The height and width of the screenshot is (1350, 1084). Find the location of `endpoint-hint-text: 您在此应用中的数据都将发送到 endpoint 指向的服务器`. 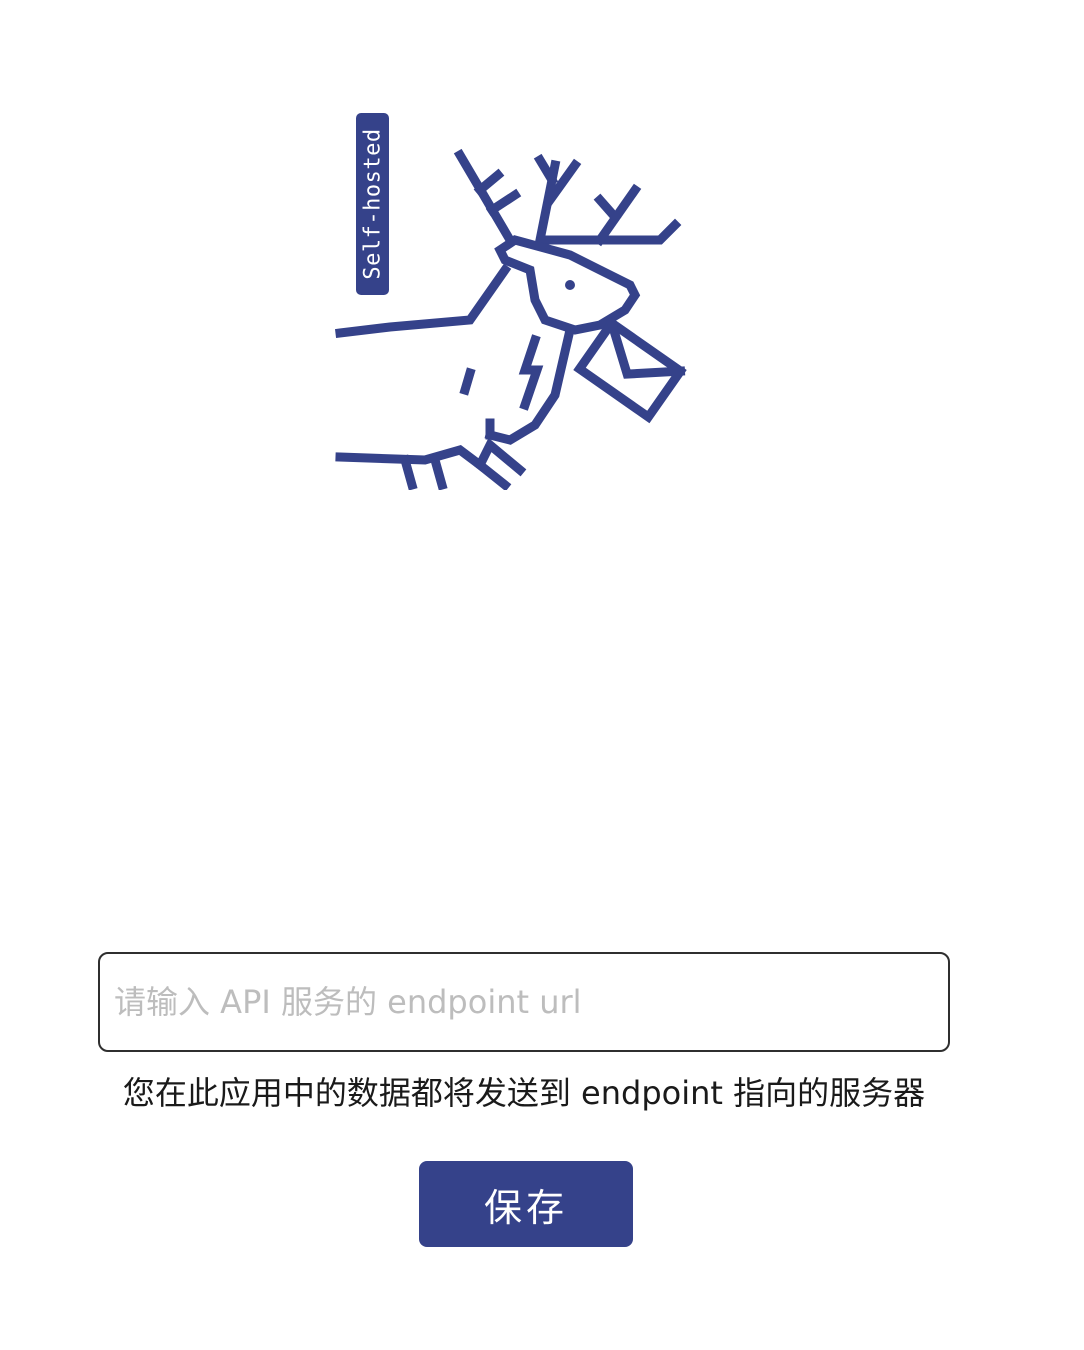

endpoint-hint-text: 您在此应用中的数据都将发送到 endpoint 指向的服务器 is located at coordinates (524, 1093).